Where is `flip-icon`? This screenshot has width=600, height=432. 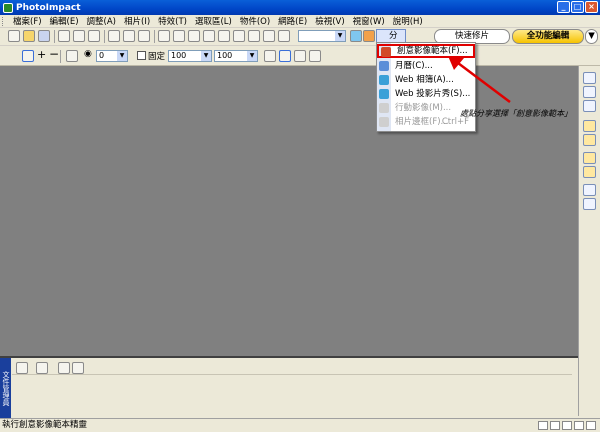
flip-icon is located at coordinates (254, 36).